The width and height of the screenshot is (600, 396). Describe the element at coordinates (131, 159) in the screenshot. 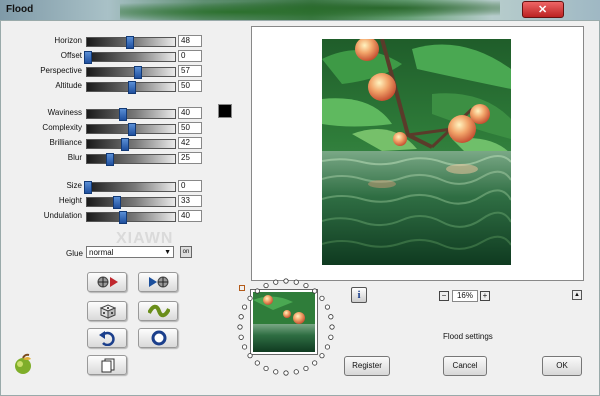

I see `param-slider-blur` at that location.